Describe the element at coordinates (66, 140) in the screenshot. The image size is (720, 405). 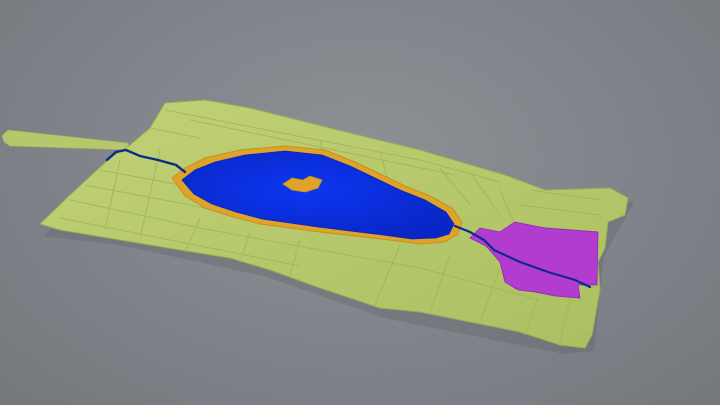
I see `road-strip` at that location.